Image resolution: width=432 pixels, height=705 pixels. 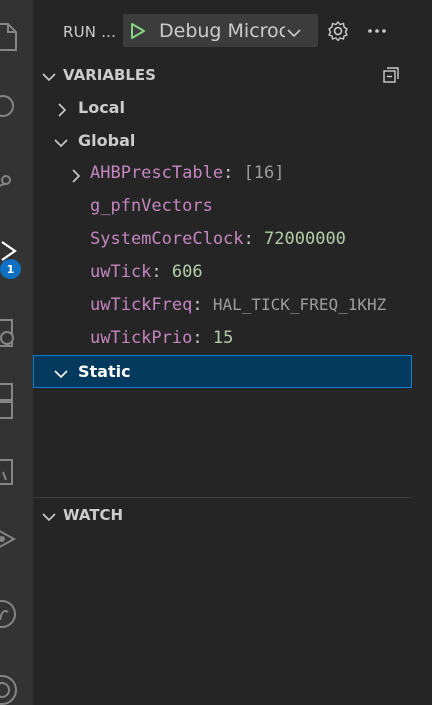 I want to click on explorer-icon, so click(x=10, y=36).